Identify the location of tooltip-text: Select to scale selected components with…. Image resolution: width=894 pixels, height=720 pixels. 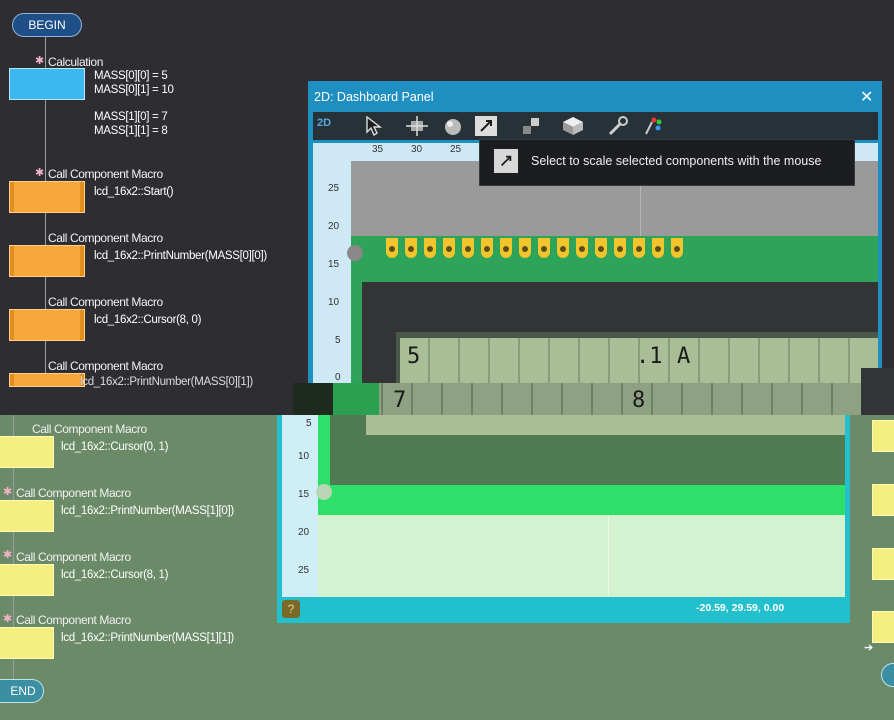
(676, 161).